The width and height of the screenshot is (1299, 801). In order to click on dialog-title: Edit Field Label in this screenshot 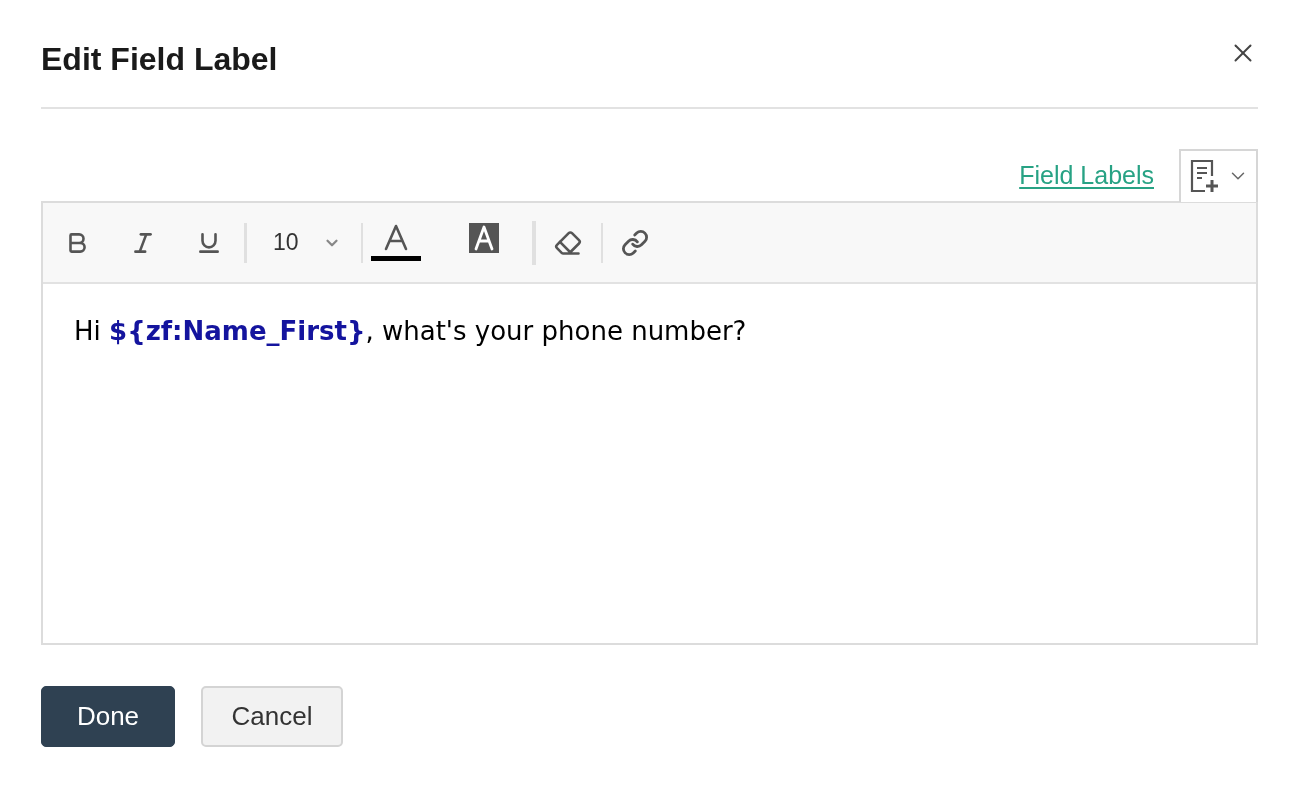, I will do `click(159, 58)`.